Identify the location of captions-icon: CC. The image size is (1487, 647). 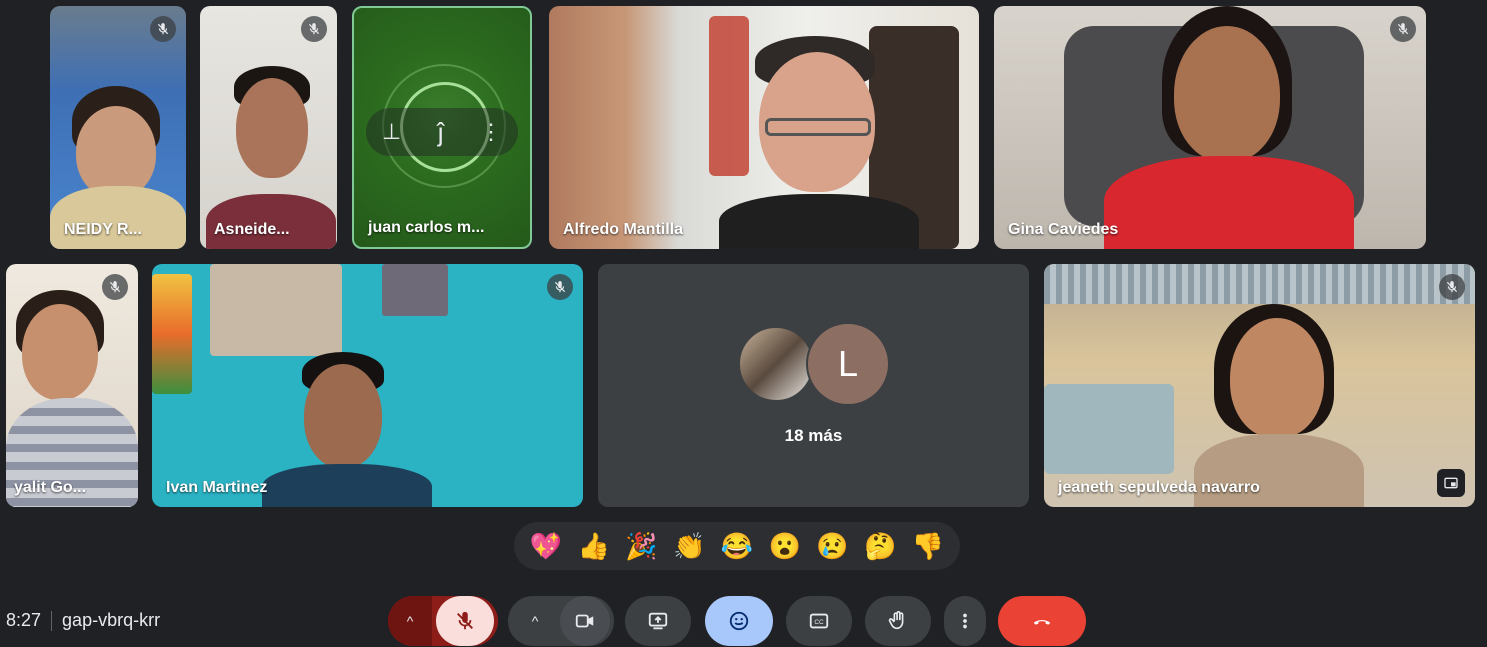
(819, 621).